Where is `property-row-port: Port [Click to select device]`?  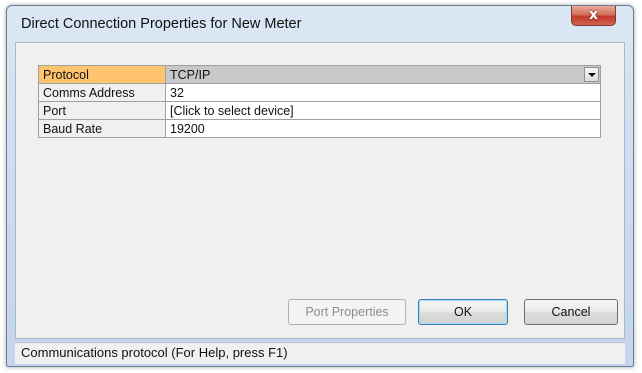
property-row-port: Port [Click to select device] is located at coordinates (319, 110).